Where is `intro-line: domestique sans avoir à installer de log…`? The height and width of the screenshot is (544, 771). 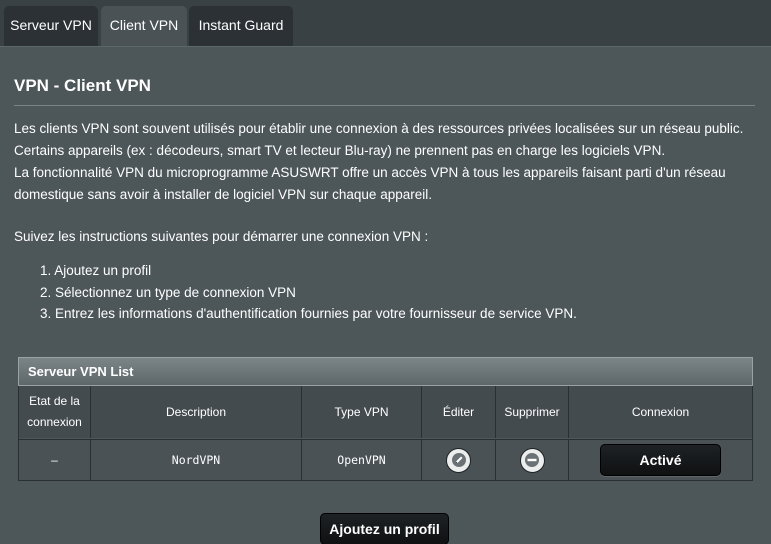
intro-line: domestique sans avoir à installer de log… is located at coordinates (223, 194).